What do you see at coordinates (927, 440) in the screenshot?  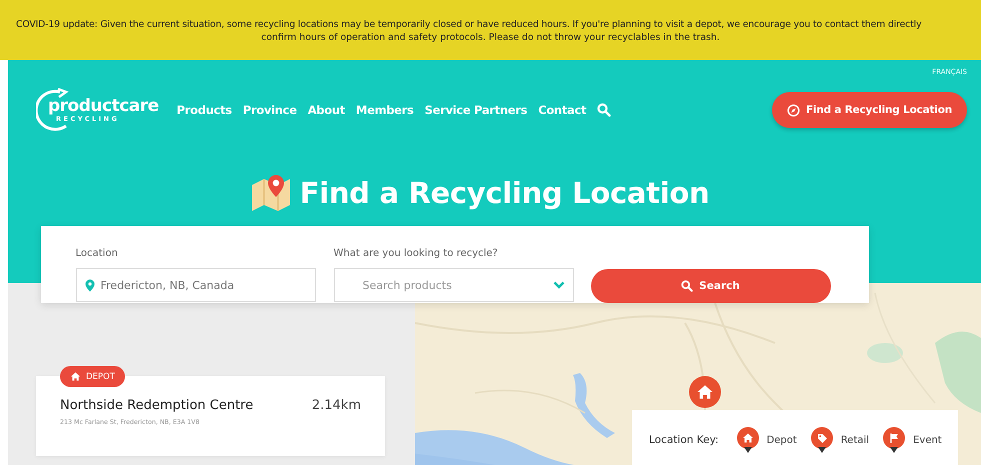 I see `legend-label: Event` at bounding box center [927, 440].